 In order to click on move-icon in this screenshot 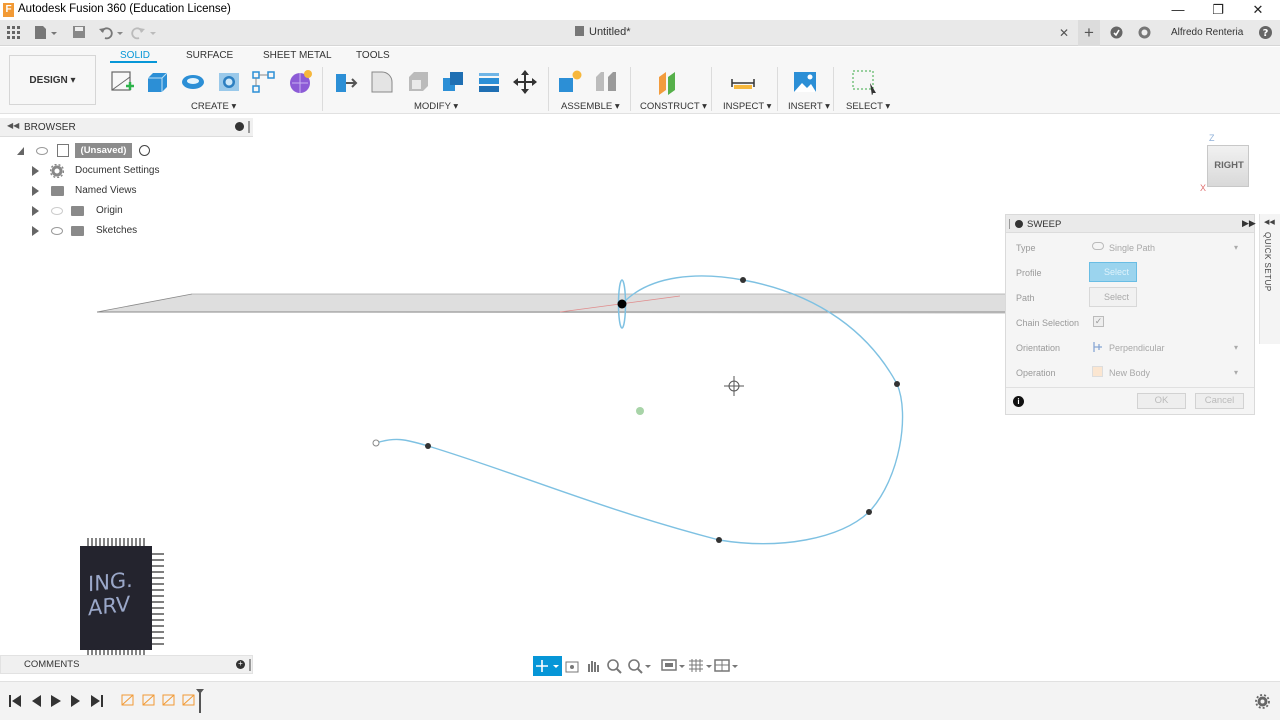, I will do `click(525, 82)`.